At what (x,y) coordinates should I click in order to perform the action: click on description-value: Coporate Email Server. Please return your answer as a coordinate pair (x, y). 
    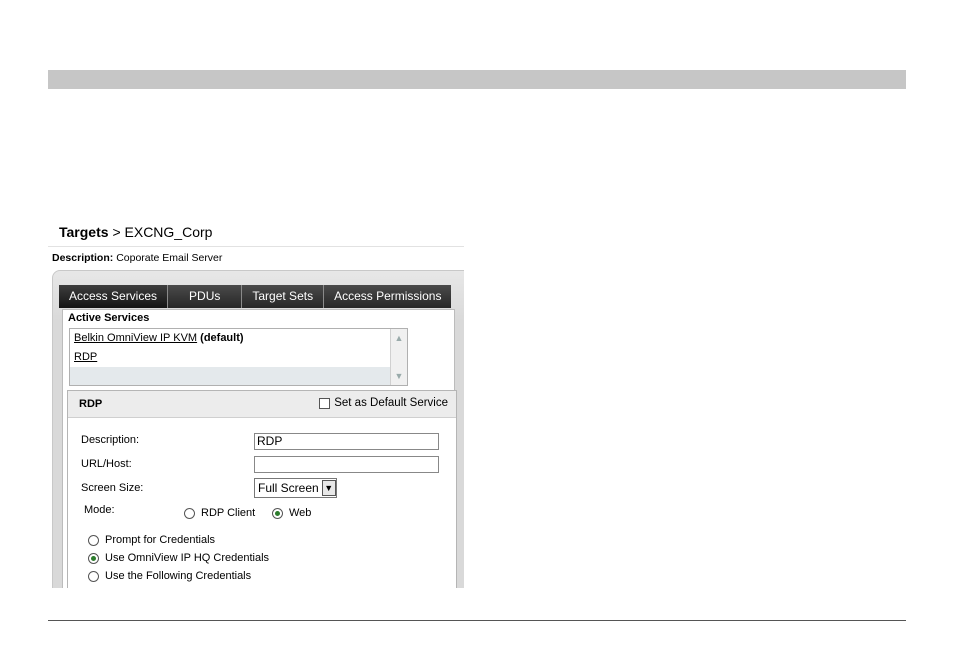
    Looking at the image, I should click on (169, 258).